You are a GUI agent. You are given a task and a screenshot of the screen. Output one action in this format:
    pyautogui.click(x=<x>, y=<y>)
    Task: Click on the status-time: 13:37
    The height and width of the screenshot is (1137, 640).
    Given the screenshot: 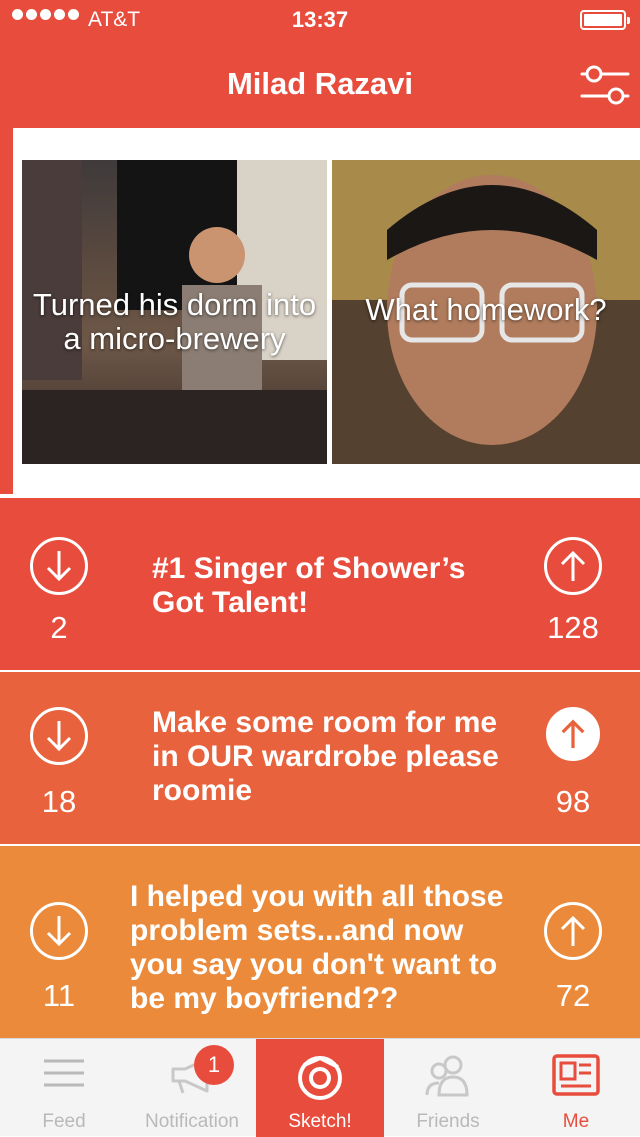 What is the action you would take?
    pyautogui.click(x=320, y=19)
    